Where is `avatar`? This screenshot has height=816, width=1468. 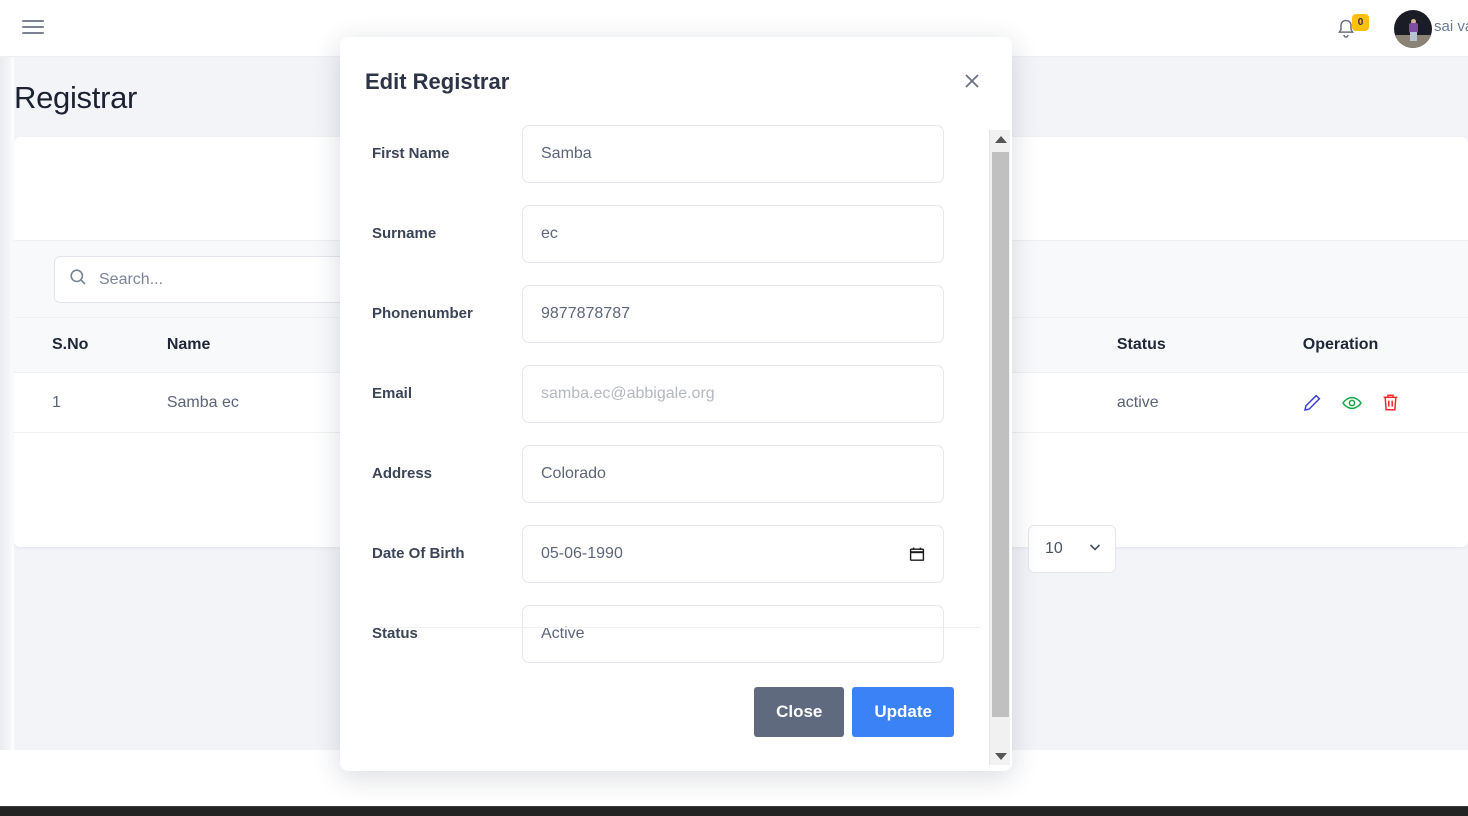
avatar is located at coordinates (1413, 29).